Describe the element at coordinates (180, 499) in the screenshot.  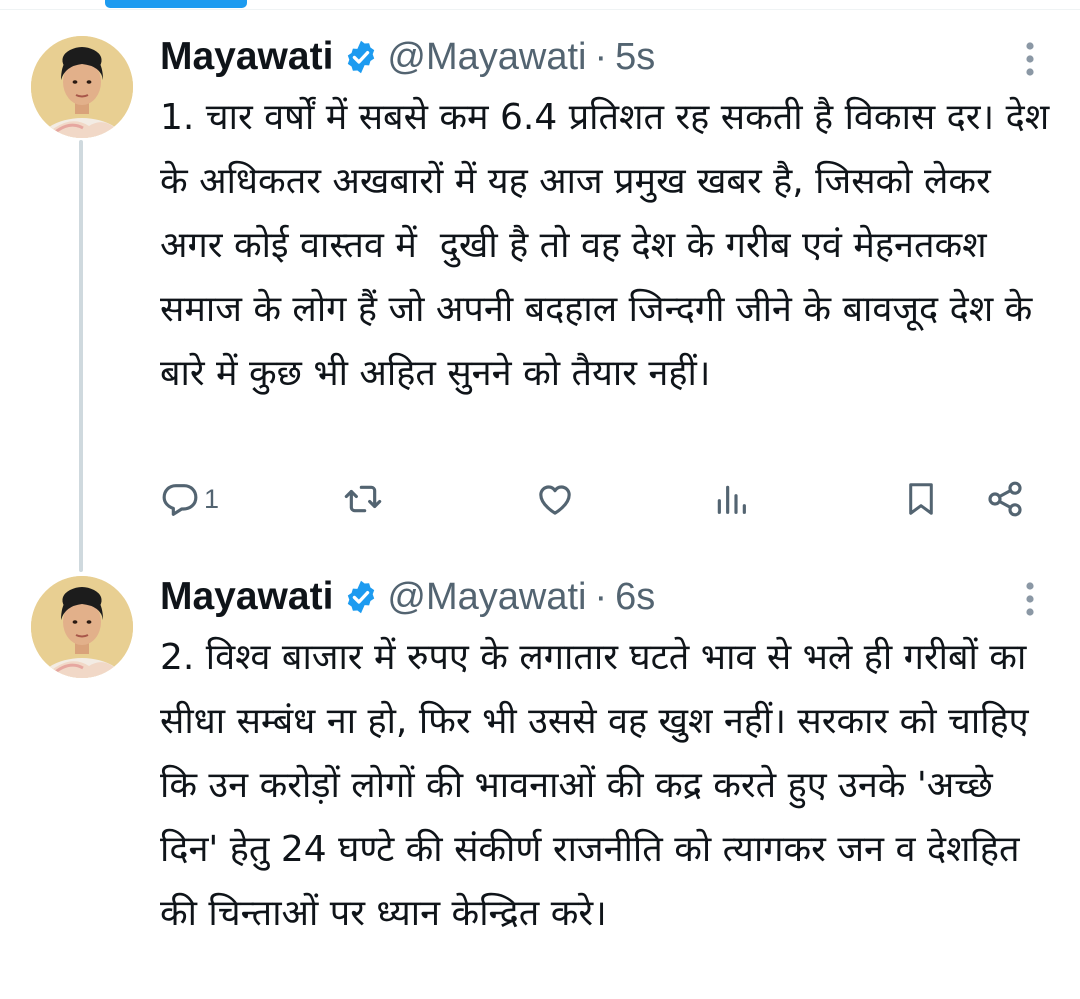
I see `reply-icon` at that location.